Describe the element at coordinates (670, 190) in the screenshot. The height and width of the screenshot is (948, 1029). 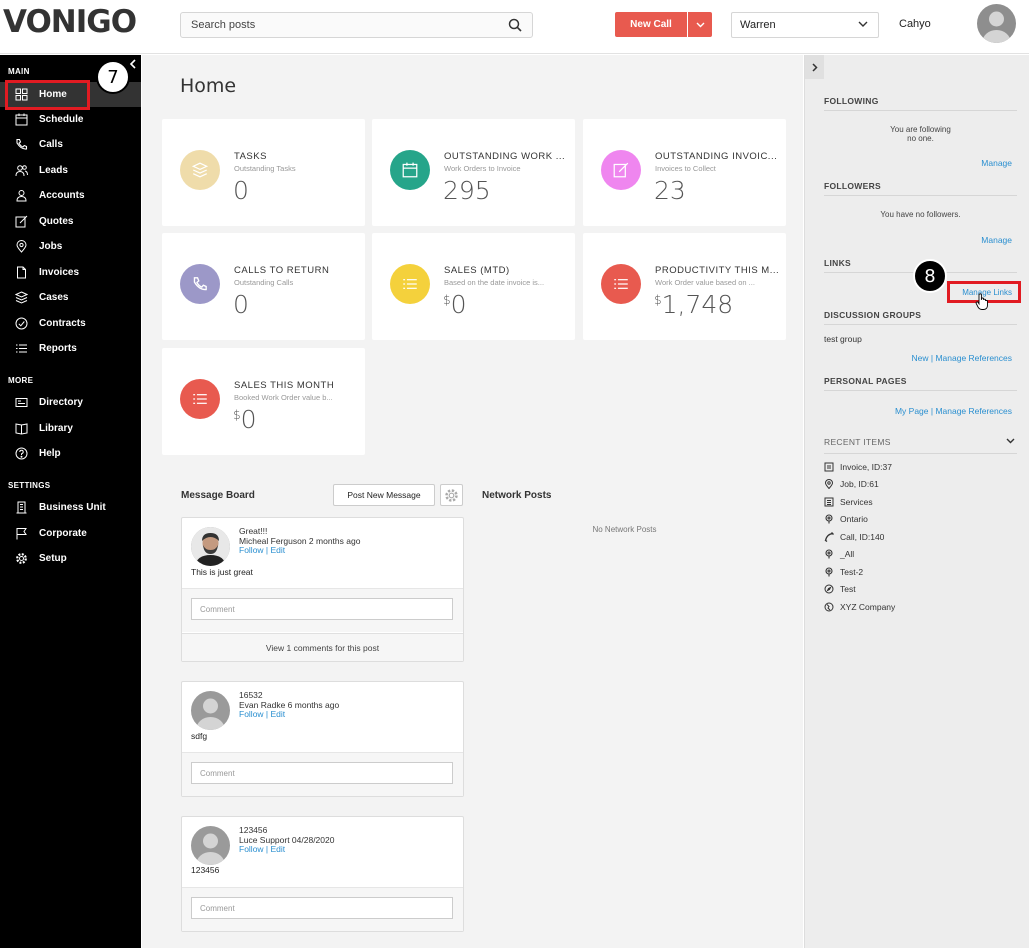
I see `tile-number: 23` at that location.